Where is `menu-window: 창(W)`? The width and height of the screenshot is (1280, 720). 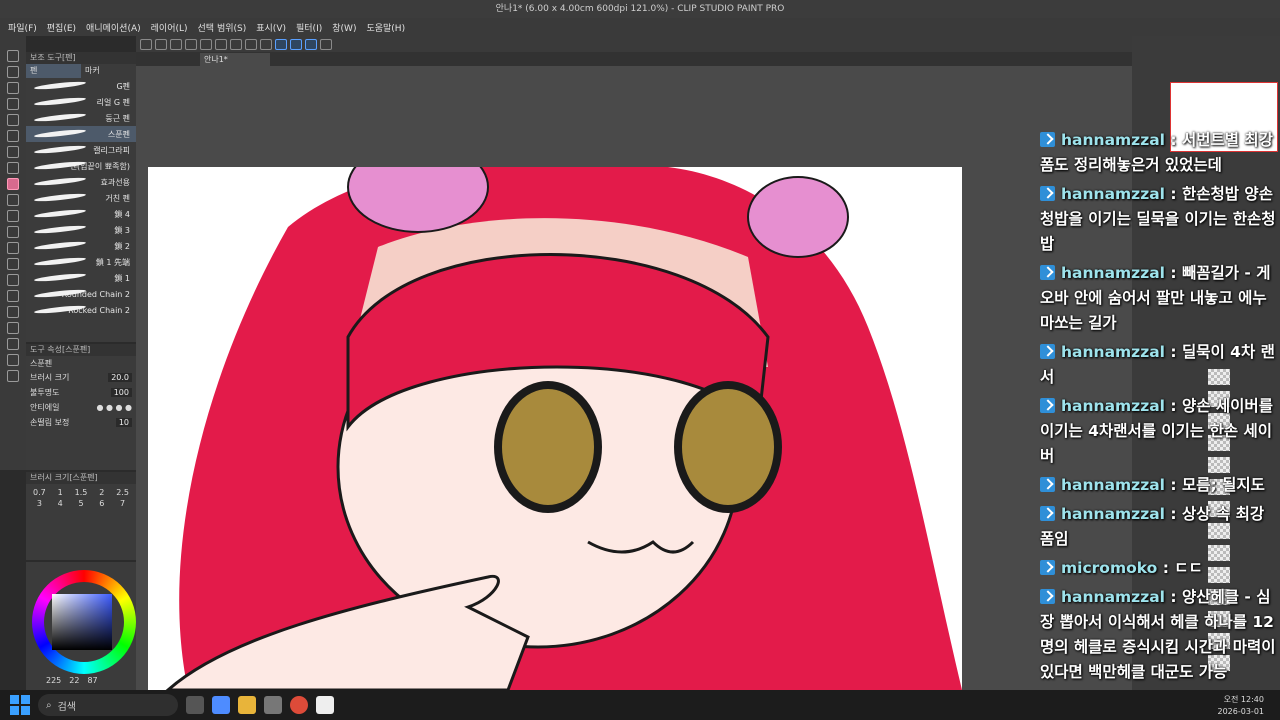
menu-window: 창(W) is located at coordinates (344, 27).